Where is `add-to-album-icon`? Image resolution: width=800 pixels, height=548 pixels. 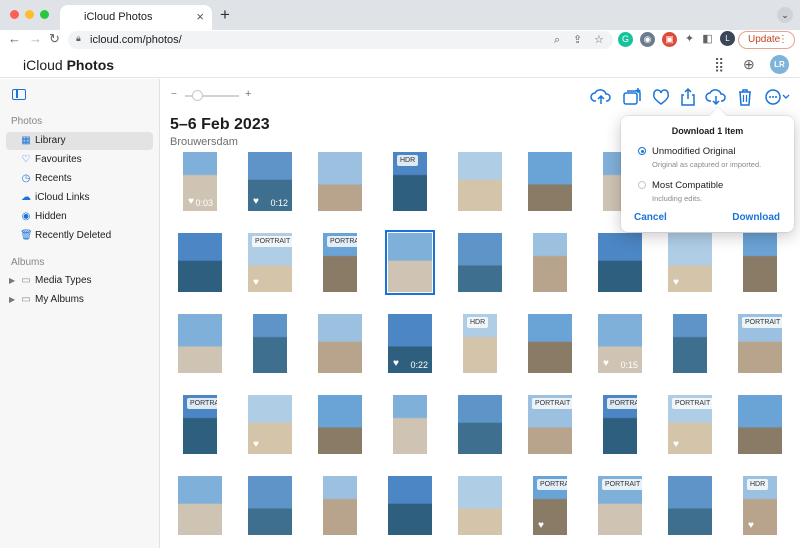 add-to-album-icon is located at coordinates (632, 97).